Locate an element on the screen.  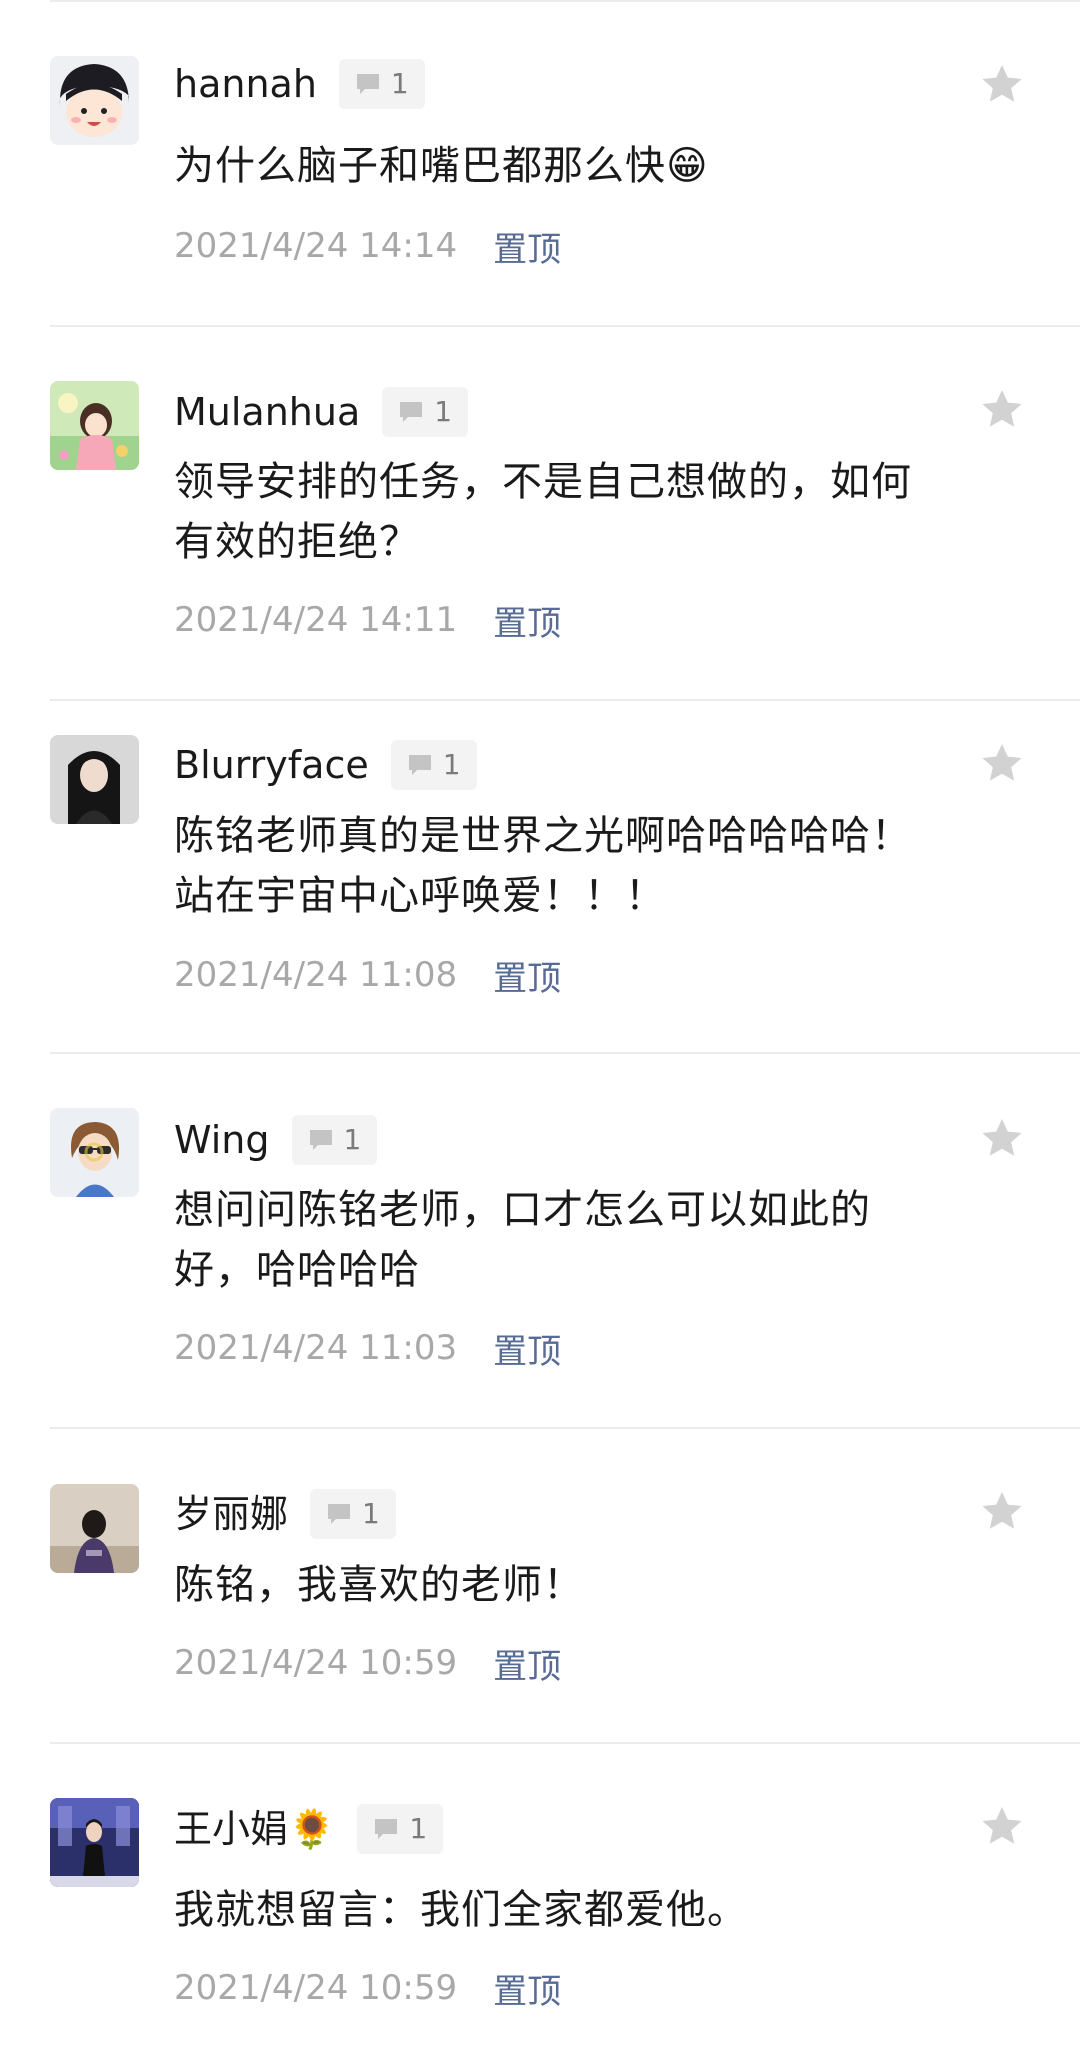
photo-woman-dark-avatar-icon is located at coordinates (94, 779).